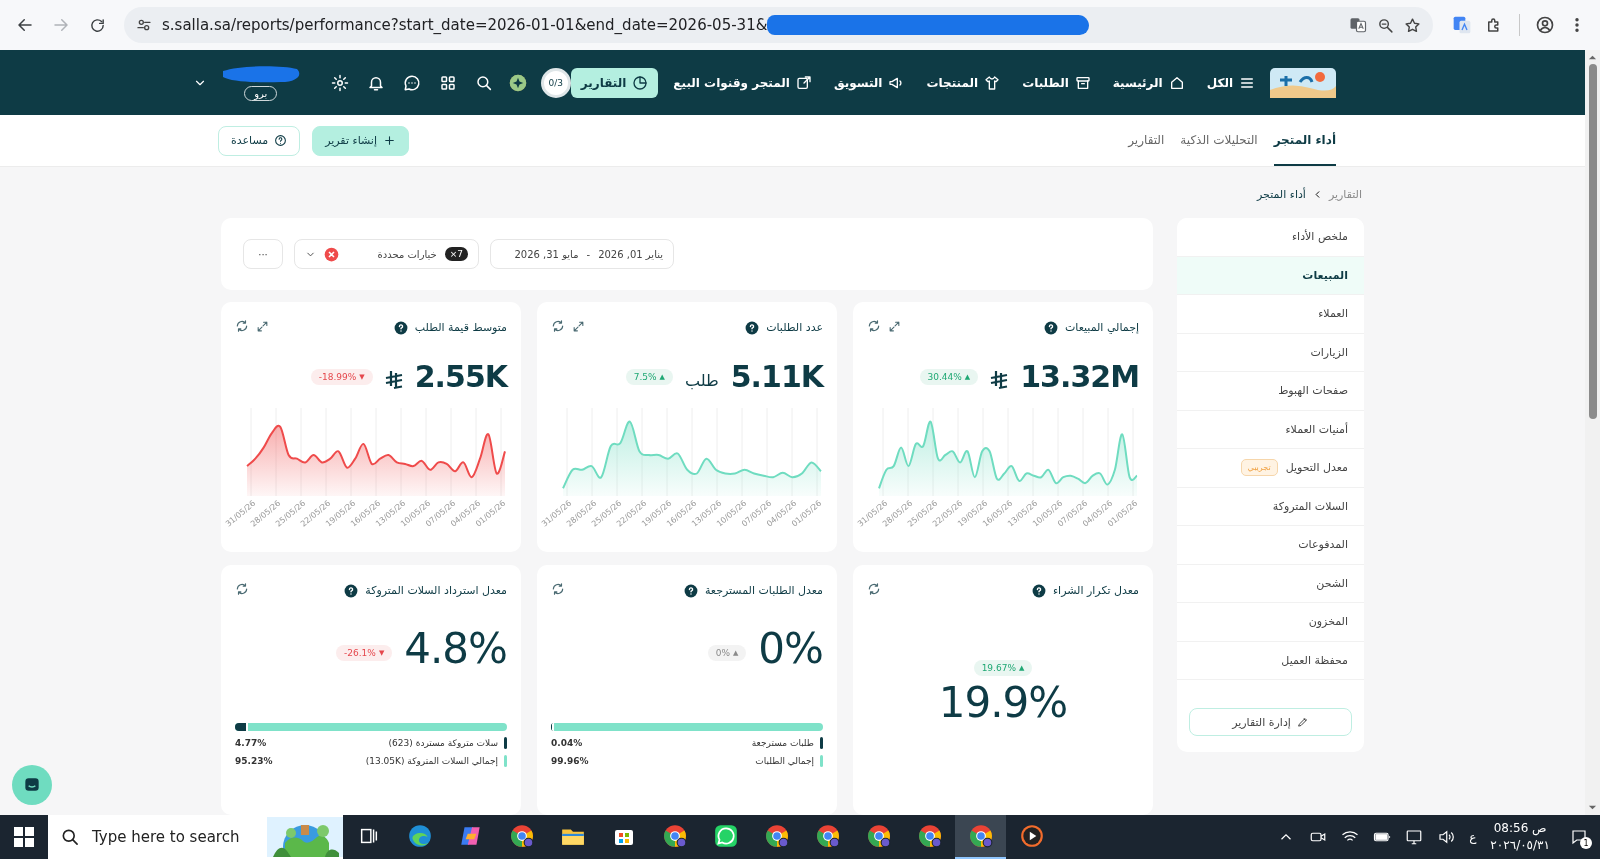 Image resolution: width=1600 pixels, height=859 pixels. Describe the element at coordinates (1219, 140) in the screenshot. I see `page-tab: التحليلات الذكية` at that location.